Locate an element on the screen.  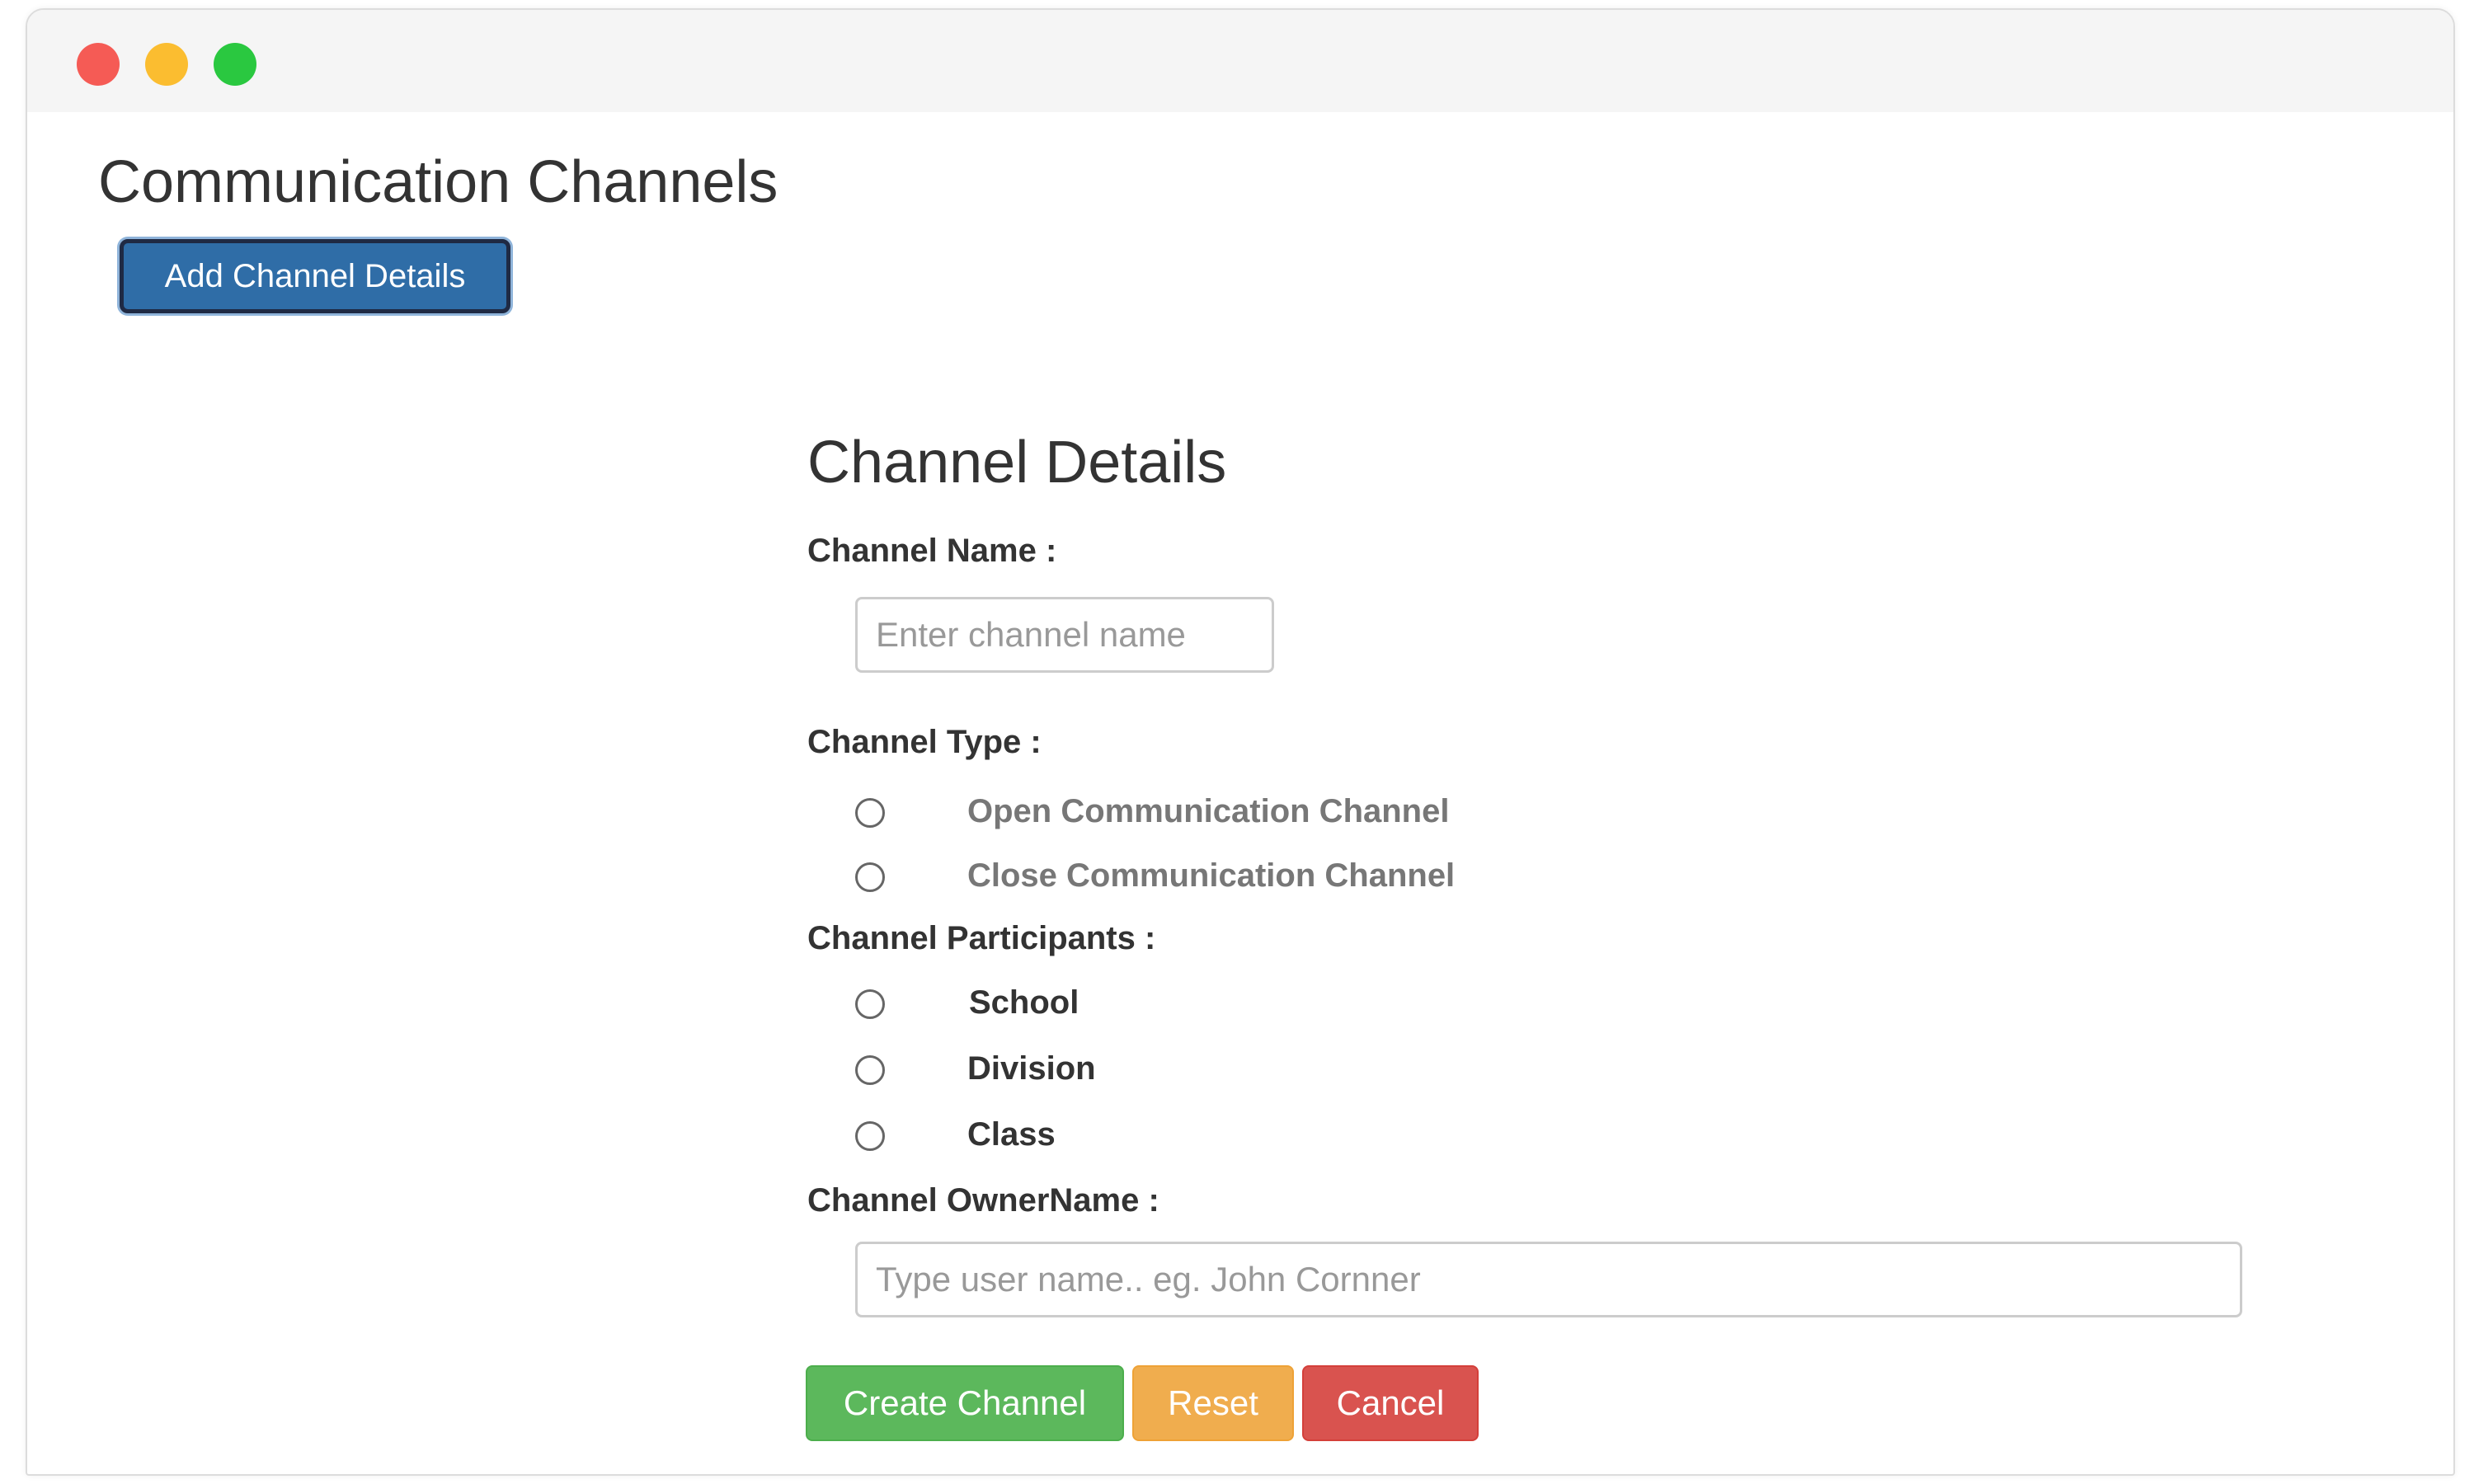
maximize-icon is located at coordinates (235, 64).